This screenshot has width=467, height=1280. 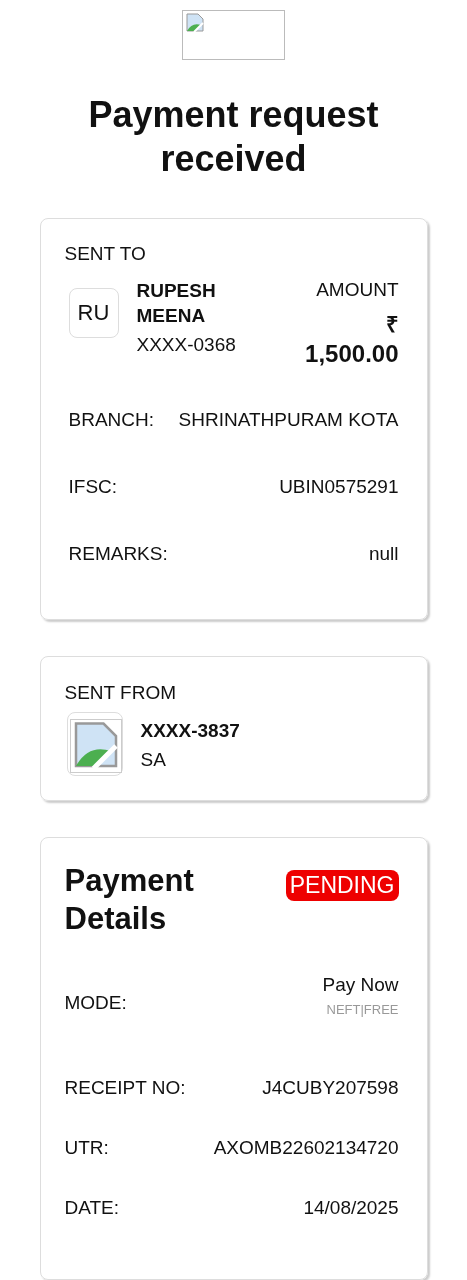 I want to click on field-value: 14/08/2025, so click(x=351, y=1207).